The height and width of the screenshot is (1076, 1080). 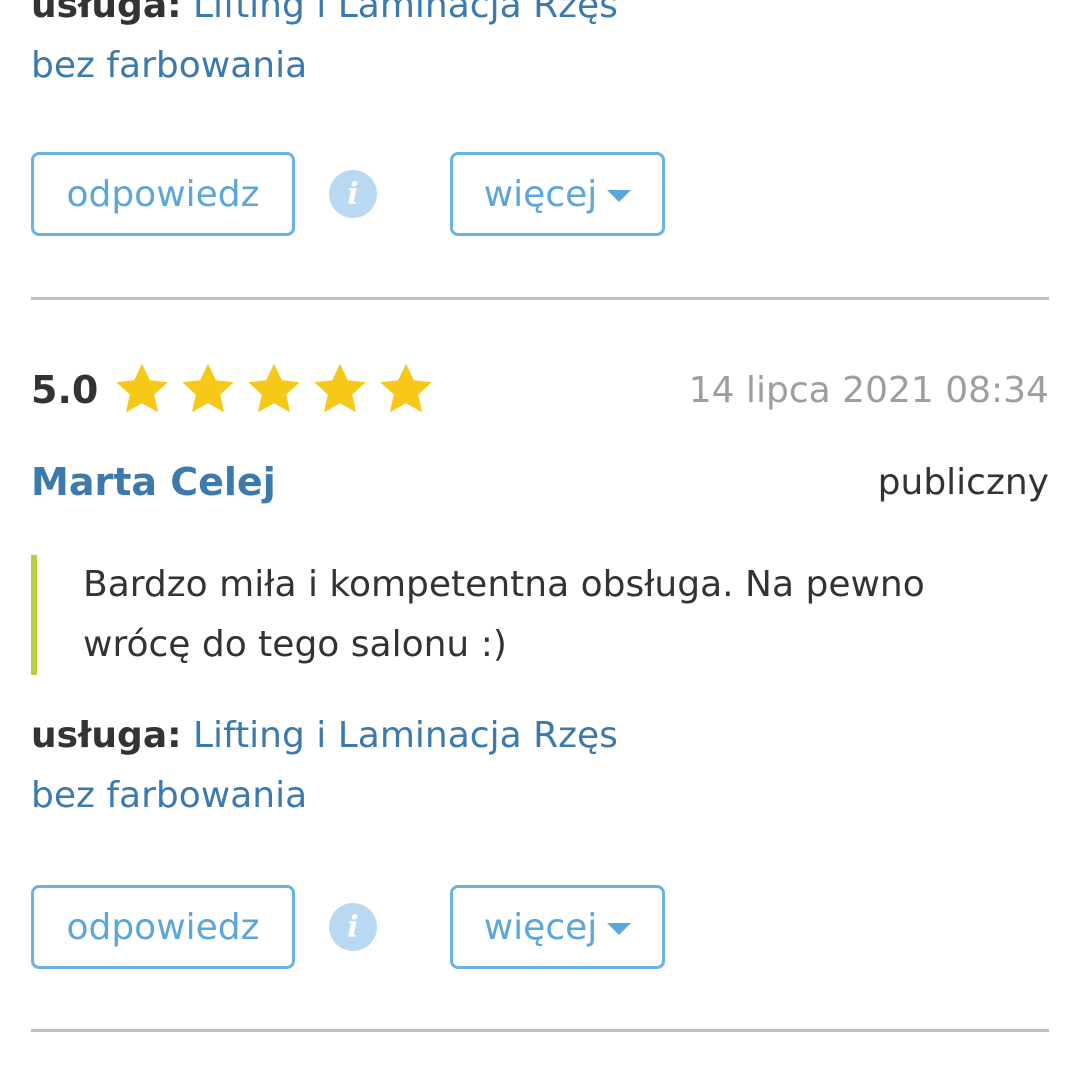 What do you see at coordinates (868, 390) in the screenshot?
I see `review-date: 14 lipca 2021 08:34` at bounding box center [868, 390].